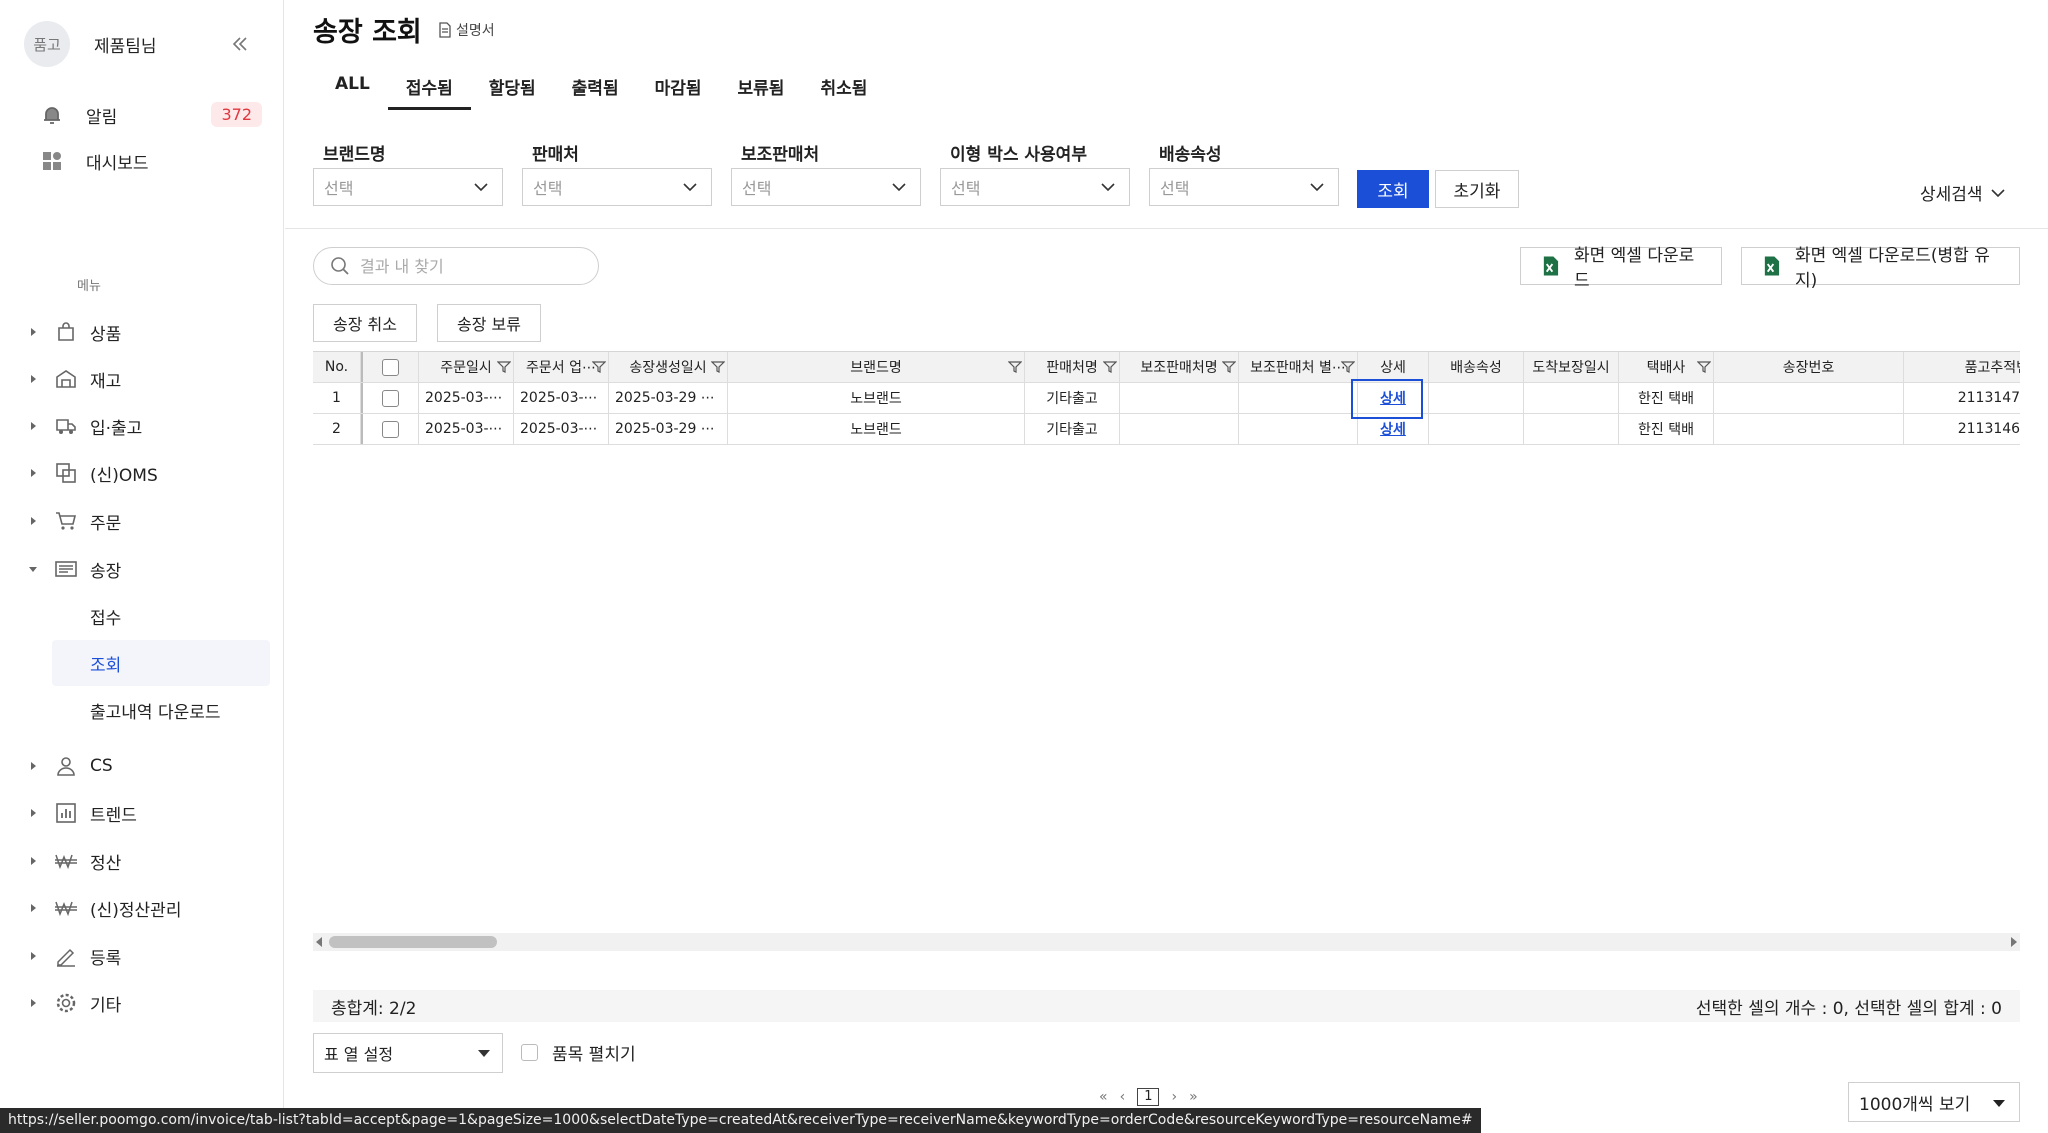 Image resolution: width=2048 pixels, height=1133 pixels. Describe the element at coordinates (512, 88) in the screenshot. I see `tab-assigned: 할당됨` at that location.